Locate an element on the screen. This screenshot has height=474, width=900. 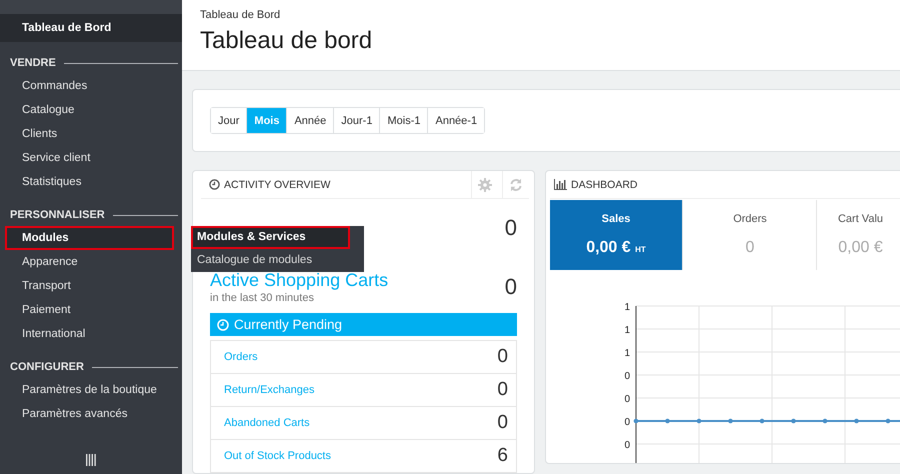
sidebar-item: Paiement is located at coordinates (91, 310).